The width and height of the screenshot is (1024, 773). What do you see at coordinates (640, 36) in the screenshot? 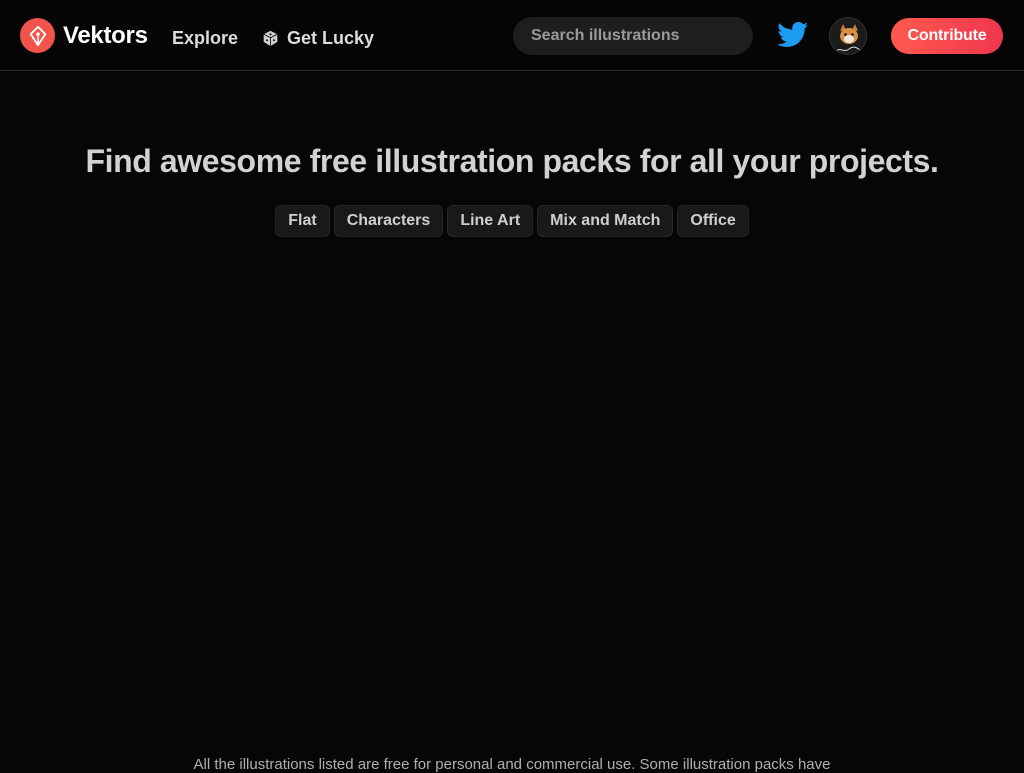
I see `search-input` at bounding box center [640, 36].